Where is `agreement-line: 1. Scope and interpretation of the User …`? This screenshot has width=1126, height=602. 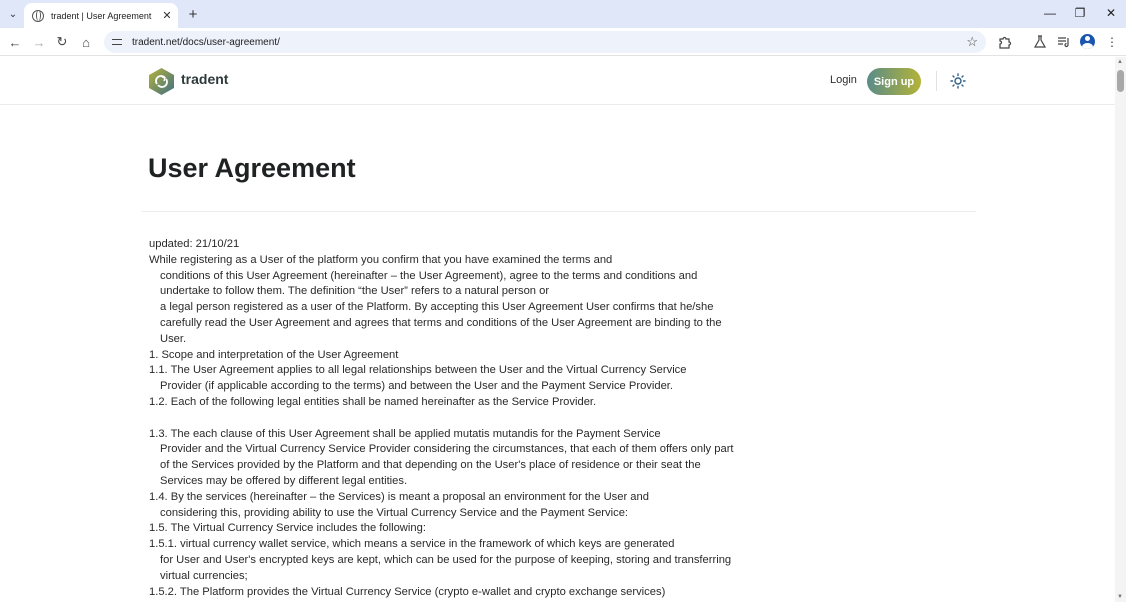
agreement-line: 1. Scope and interpretation of the User … is located at coordinates (274, 354).